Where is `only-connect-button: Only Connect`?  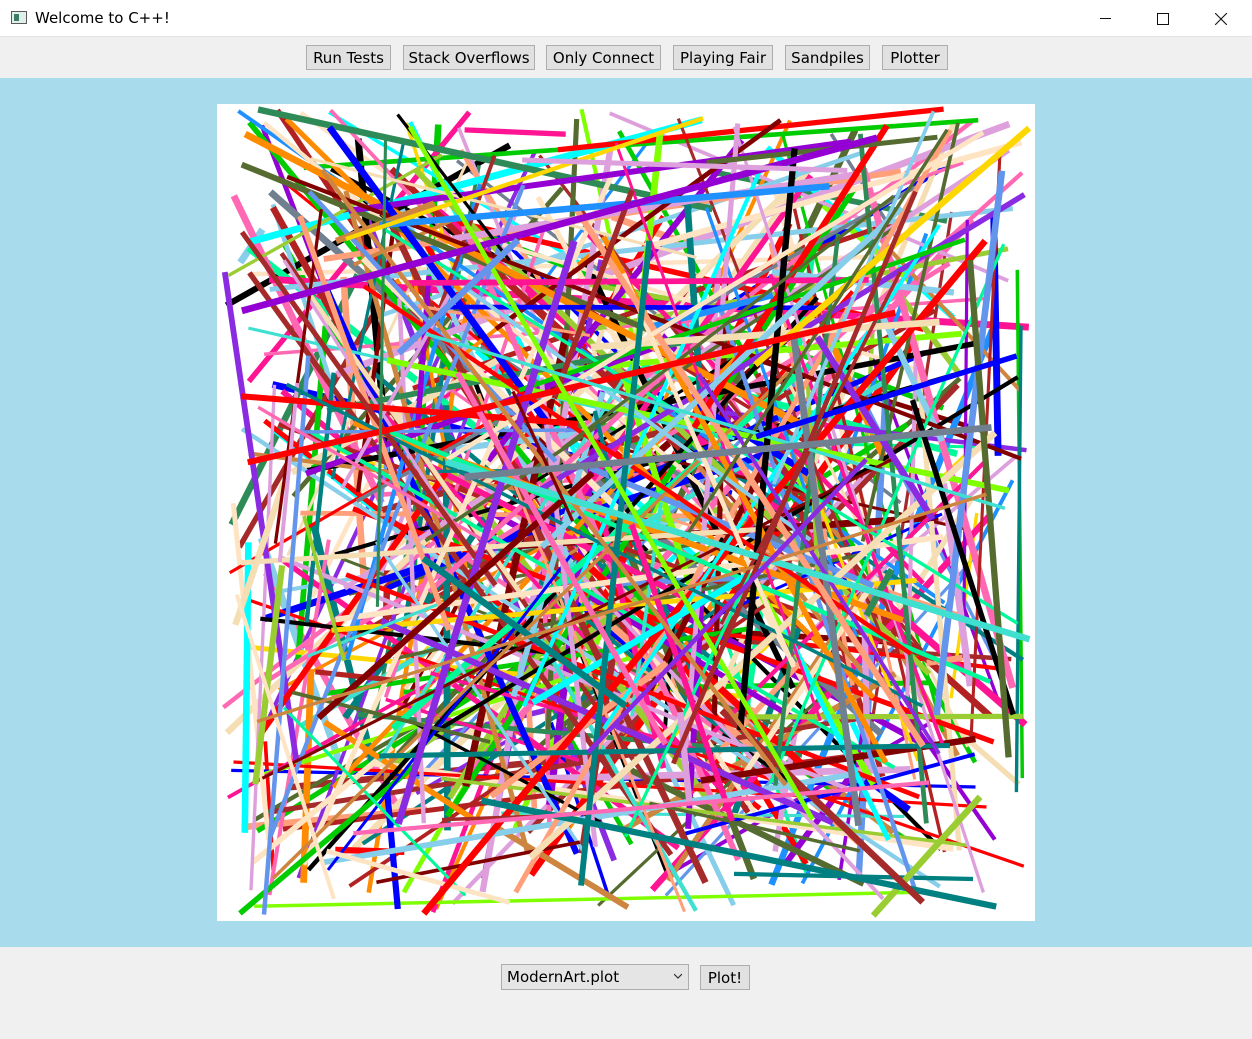 only-connect-button: Only Connect is located at coordinates (603, 57).